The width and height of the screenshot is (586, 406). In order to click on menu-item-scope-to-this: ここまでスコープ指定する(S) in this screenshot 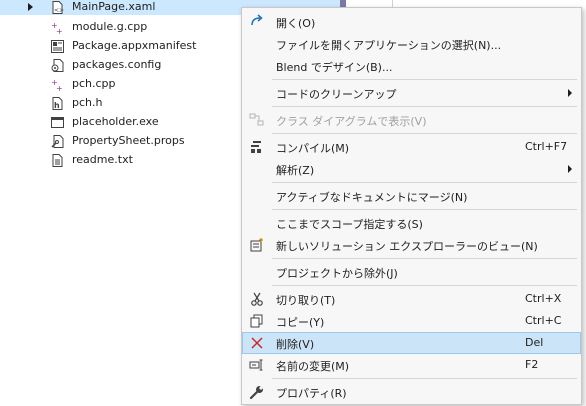, I will do `click(411, 223)`.